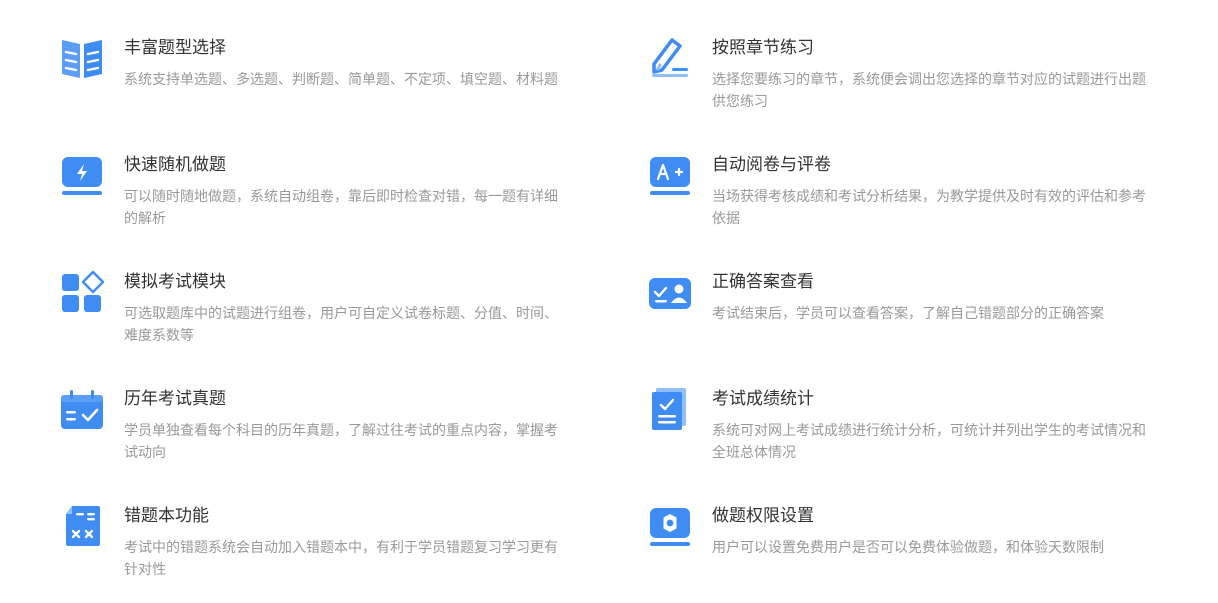 This screenshot has width=1218, height=603. Describe the element at coordinates (763, 48) in the screenshot. I see `feature-title: 按照章节练习` at that location.